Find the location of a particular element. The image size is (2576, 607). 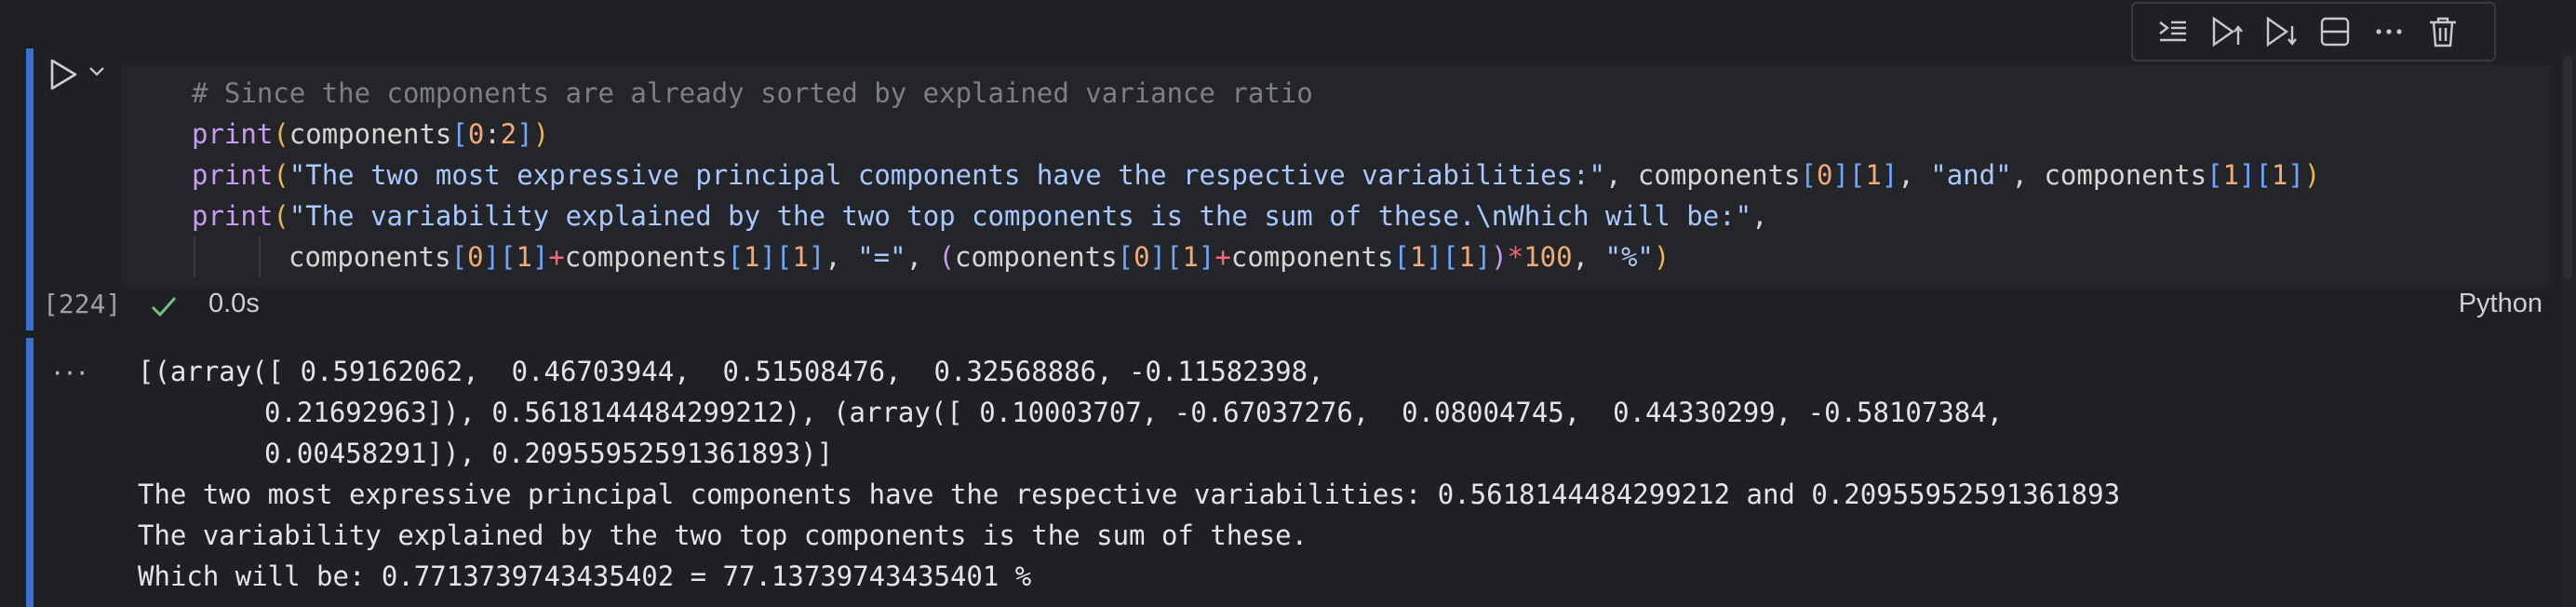

code-token: "and" is located at coordinates (1971, 175).